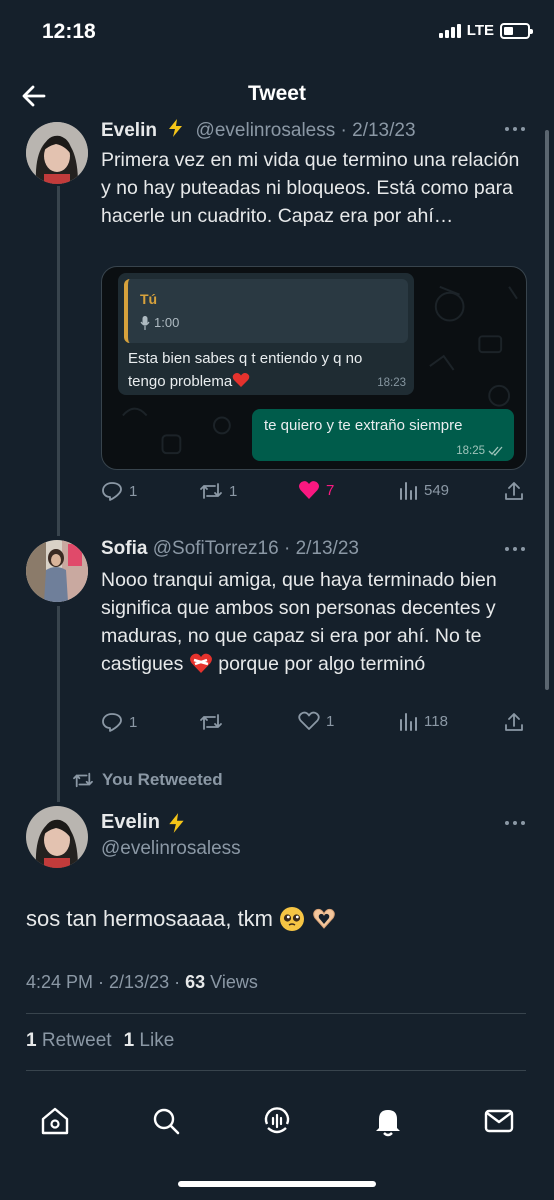 This screenshot has height=1200, width=554. What do you see at coordinates (241, 380) in the screenshot?
I see `red-heart-emoji` at bounding box center [241, 380].